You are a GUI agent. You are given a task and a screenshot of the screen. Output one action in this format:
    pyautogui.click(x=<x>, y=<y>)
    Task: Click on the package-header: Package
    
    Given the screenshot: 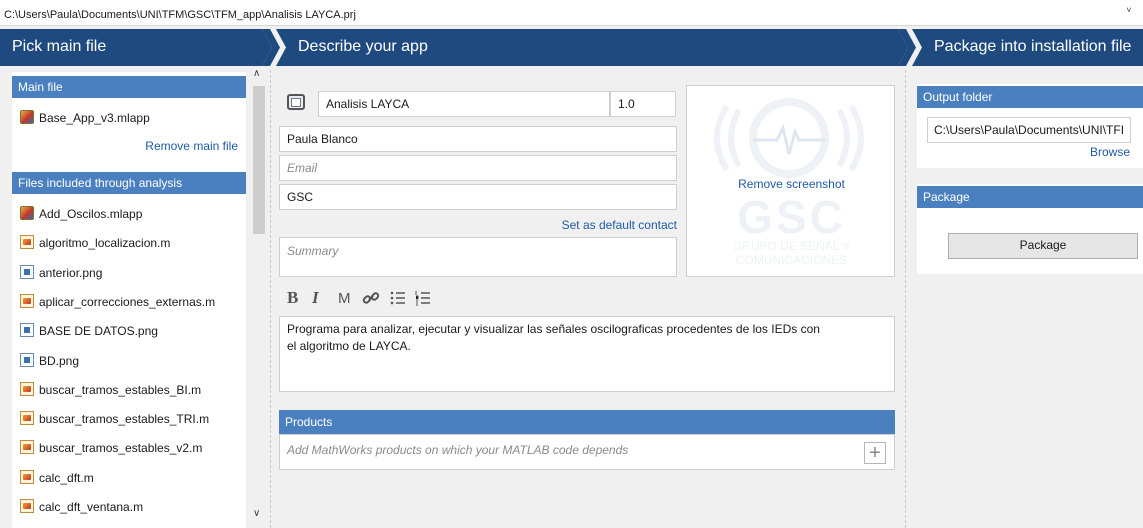 What is the action you would take?
    pyautogui.click(x=1030, y=197)
    